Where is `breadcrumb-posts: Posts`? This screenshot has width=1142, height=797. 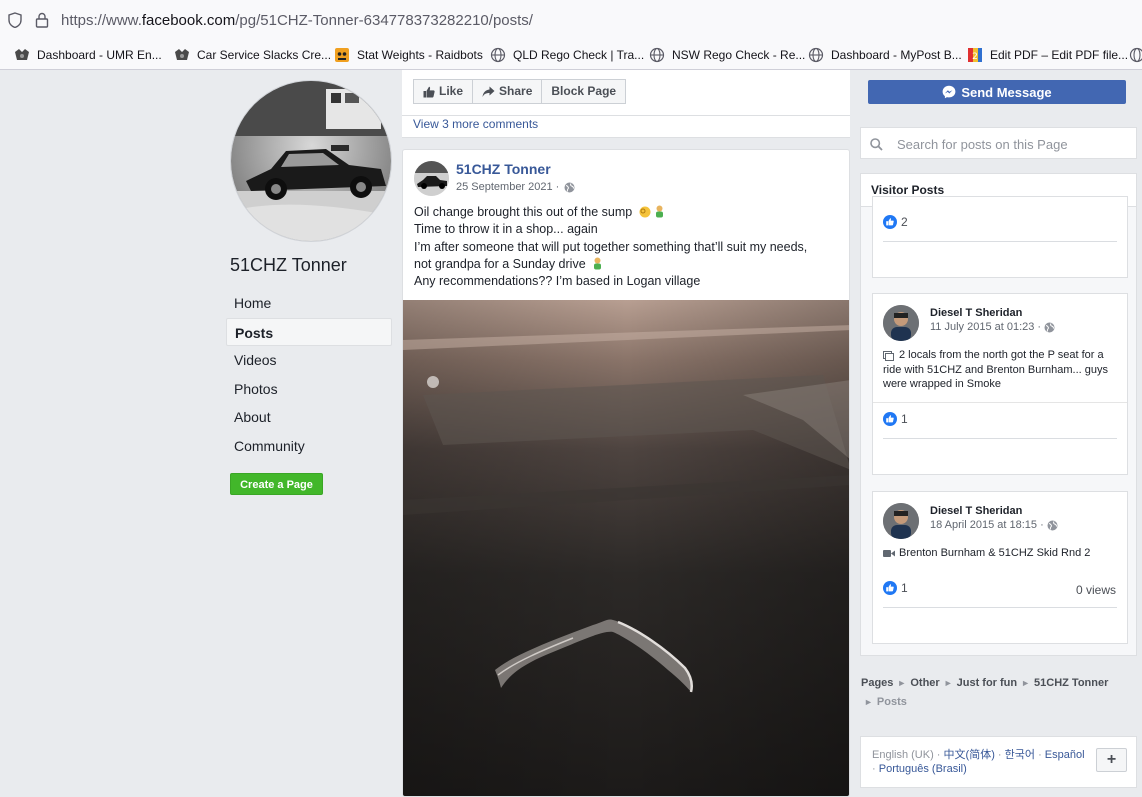 breadcrumb-posts: Posts is located at coordinates (892, 702).